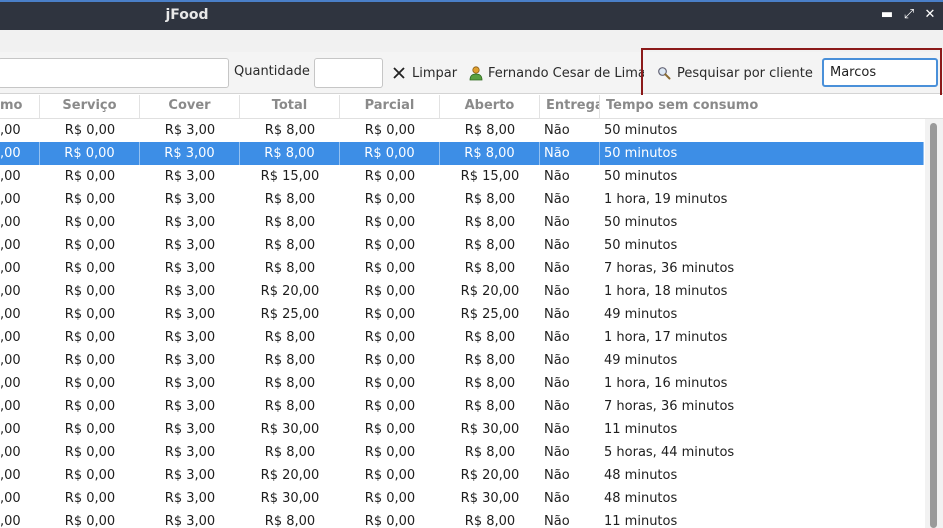 The width and height of the screenshot is (943, 528). What do you see at coordinates (666, 383) in the screenshot?
I see `table-cell: 1 hora, 16 minutos` at bounding box center [666, 383].